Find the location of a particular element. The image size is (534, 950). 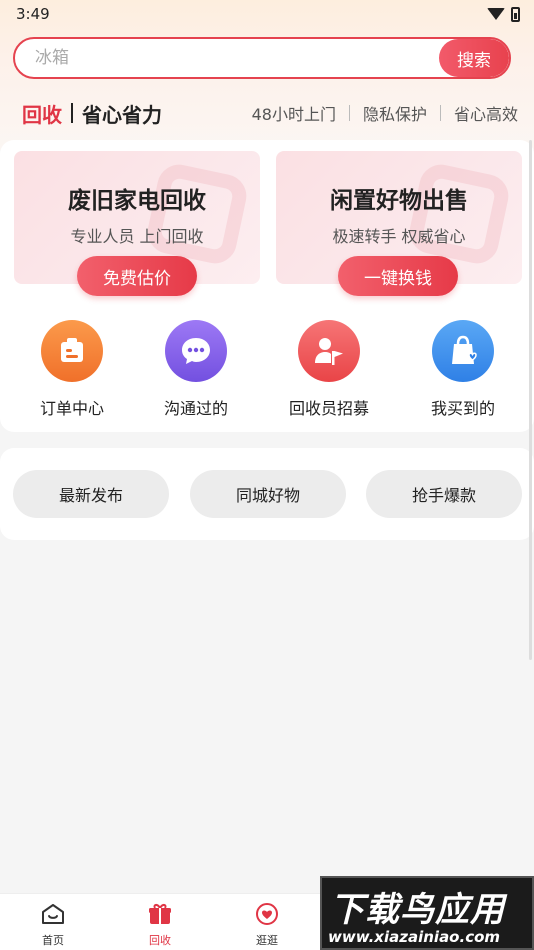

filter-local: 同城好物 is located at coordinates (268, 494).